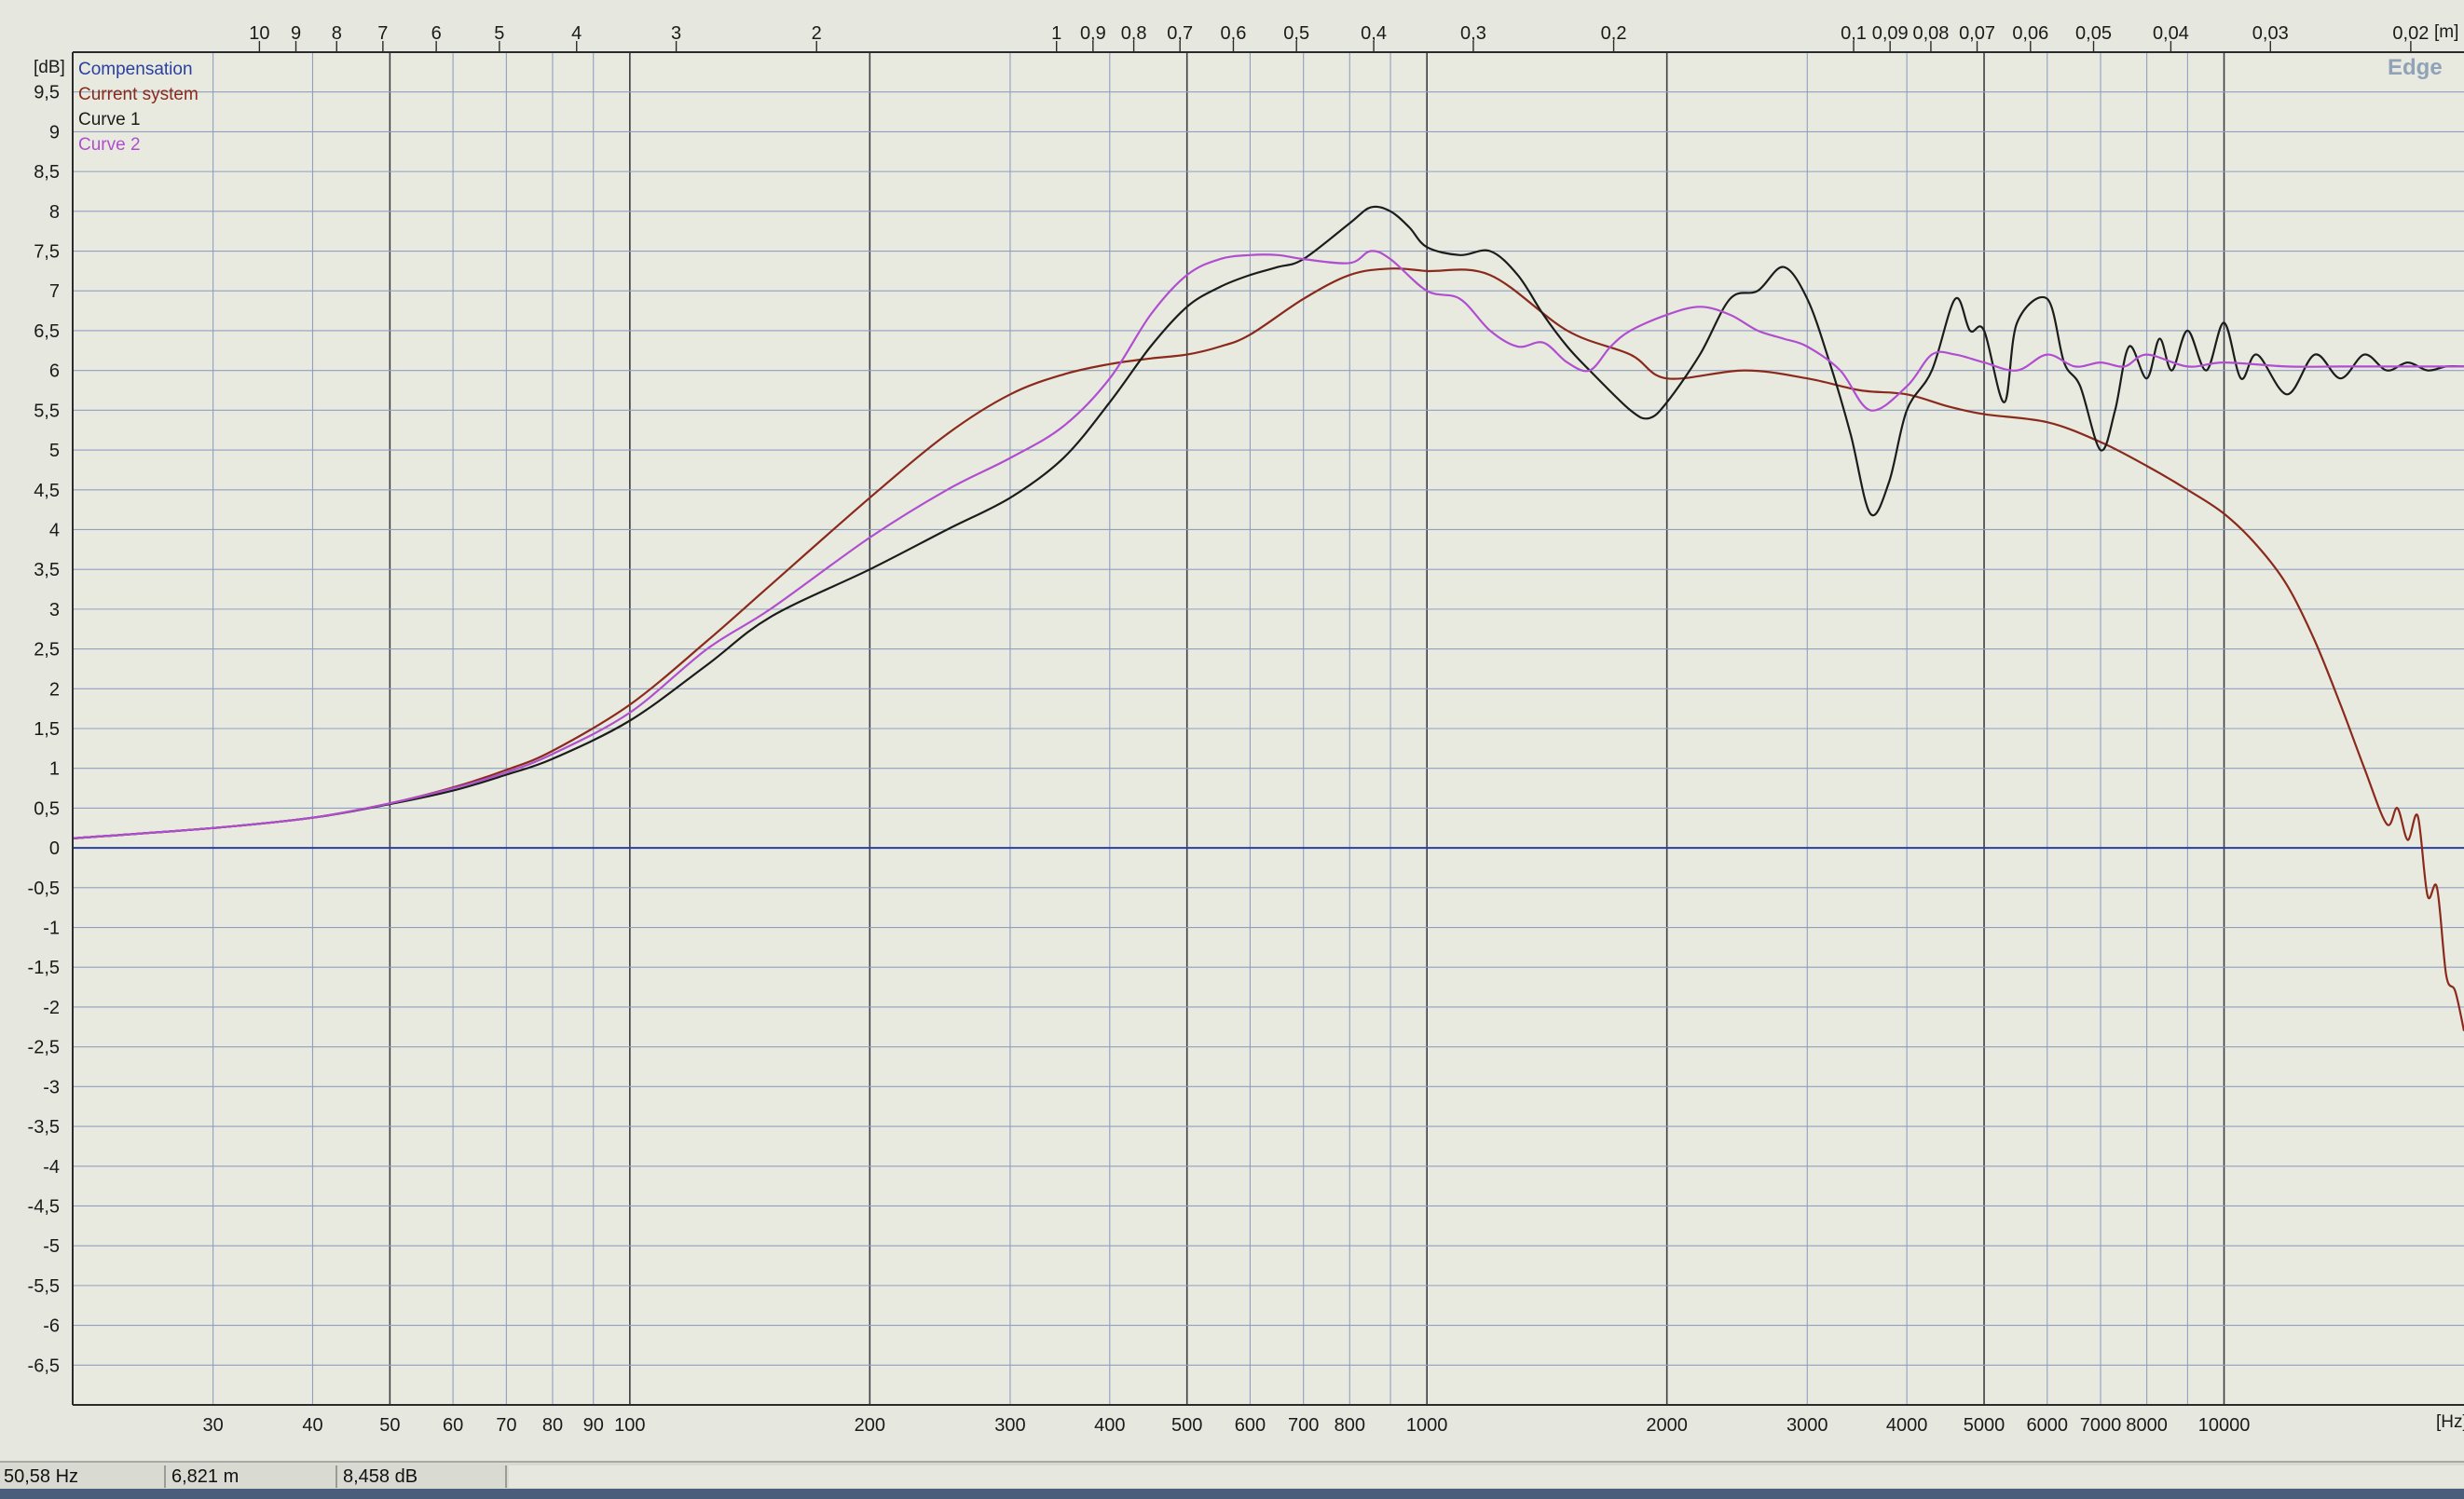  What do you see at coordinates (54, 371) in the screenshot?
I see `y-tick-label: 6` at bounding box center [54, 371].